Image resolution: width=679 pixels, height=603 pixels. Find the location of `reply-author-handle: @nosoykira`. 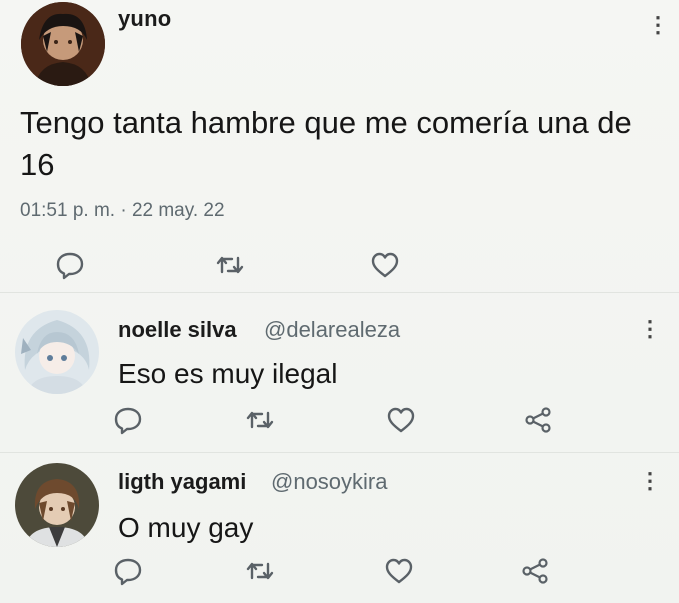

reply-author-handle: @nosoykira is located at coordinates (329, 482).